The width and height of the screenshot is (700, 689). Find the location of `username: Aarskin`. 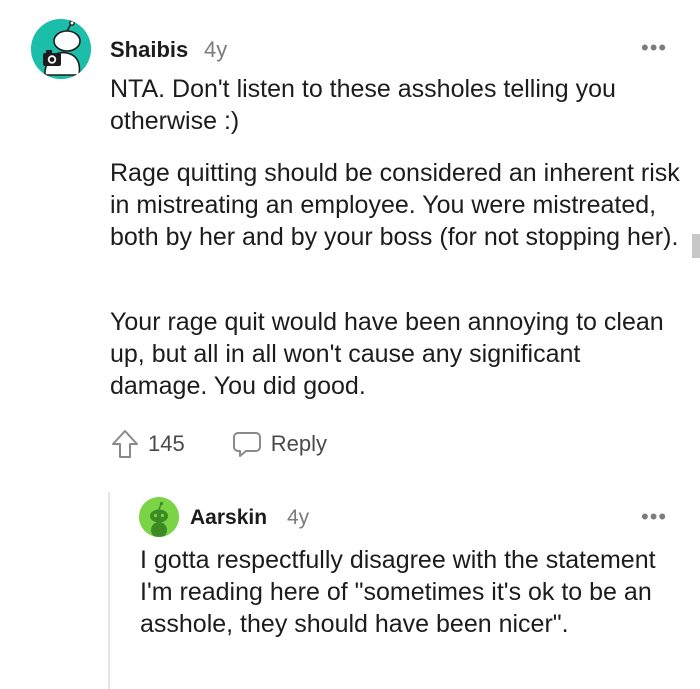

username: Aarskin is located at coordinates (228, 518).